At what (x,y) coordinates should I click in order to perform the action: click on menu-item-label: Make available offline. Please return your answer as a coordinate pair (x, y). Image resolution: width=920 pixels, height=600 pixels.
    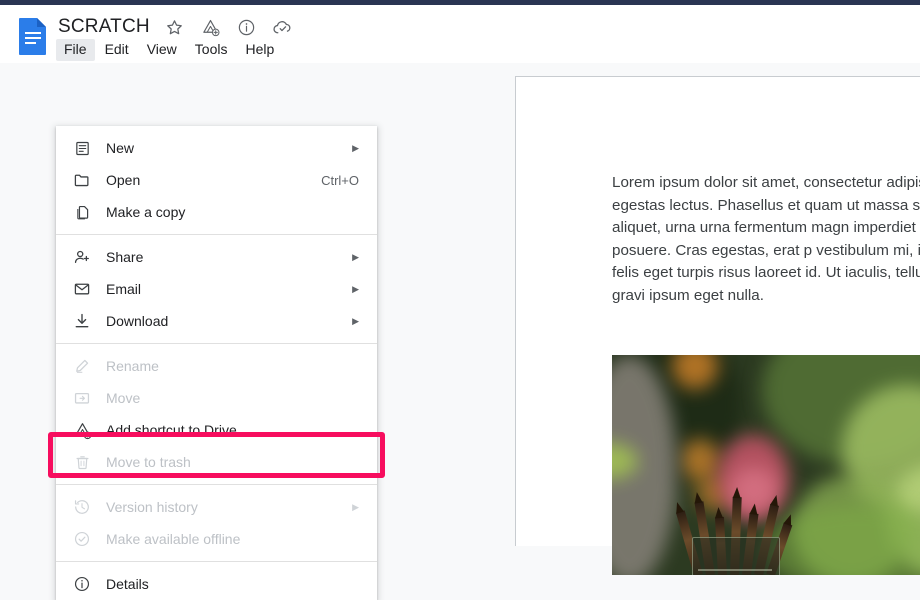
    Looking at the image, I should click on (173, 539).